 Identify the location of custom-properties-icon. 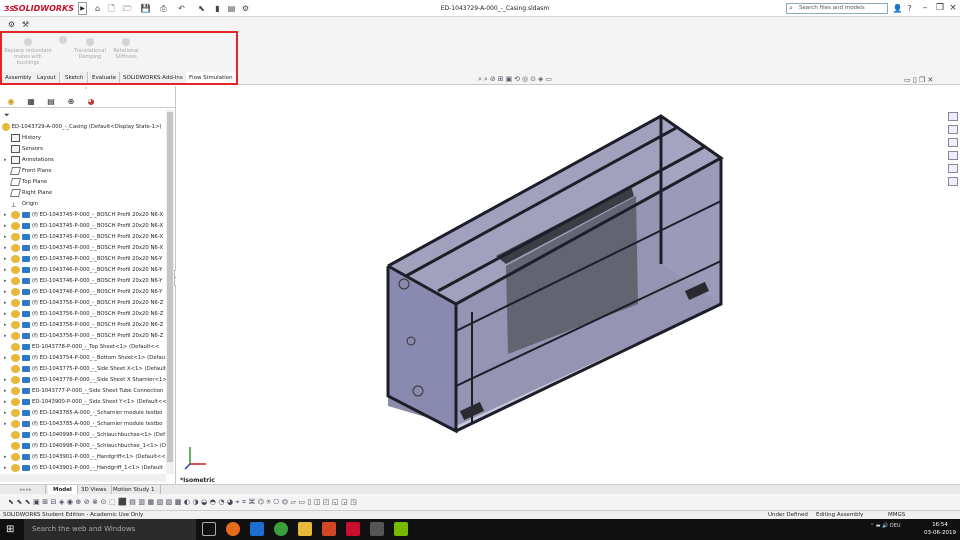
(953, 181).